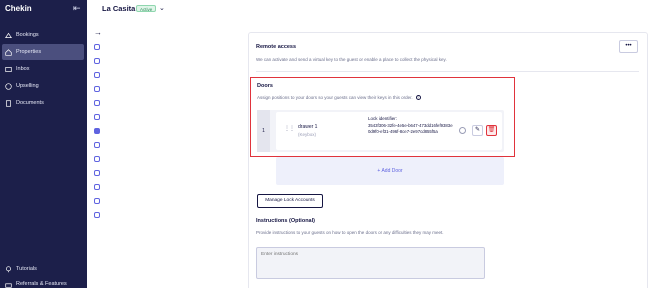  What do you see at coordinates (43, 269) in the screenshot?
I see `sidebar-item-tutorials: Tutorials` at bounding box center [43, 269].